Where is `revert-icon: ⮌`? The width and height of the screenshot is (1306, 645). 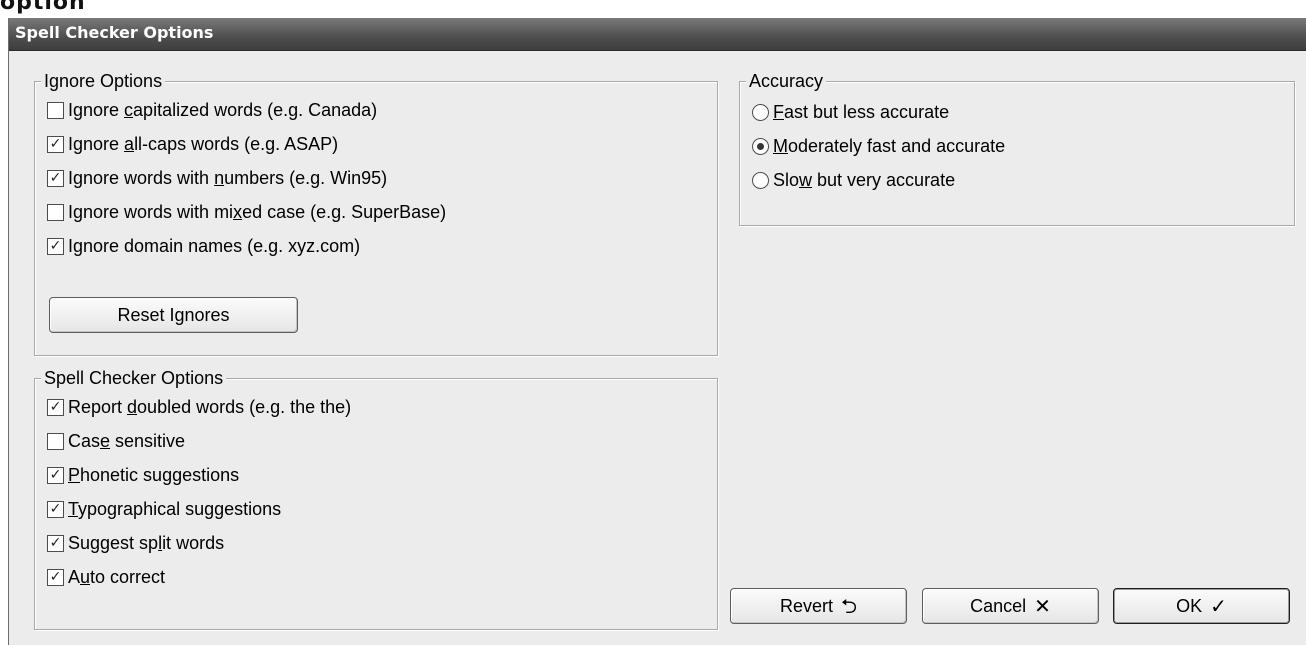
revert-icon: ⮌ is located at coordinates (849, 606).